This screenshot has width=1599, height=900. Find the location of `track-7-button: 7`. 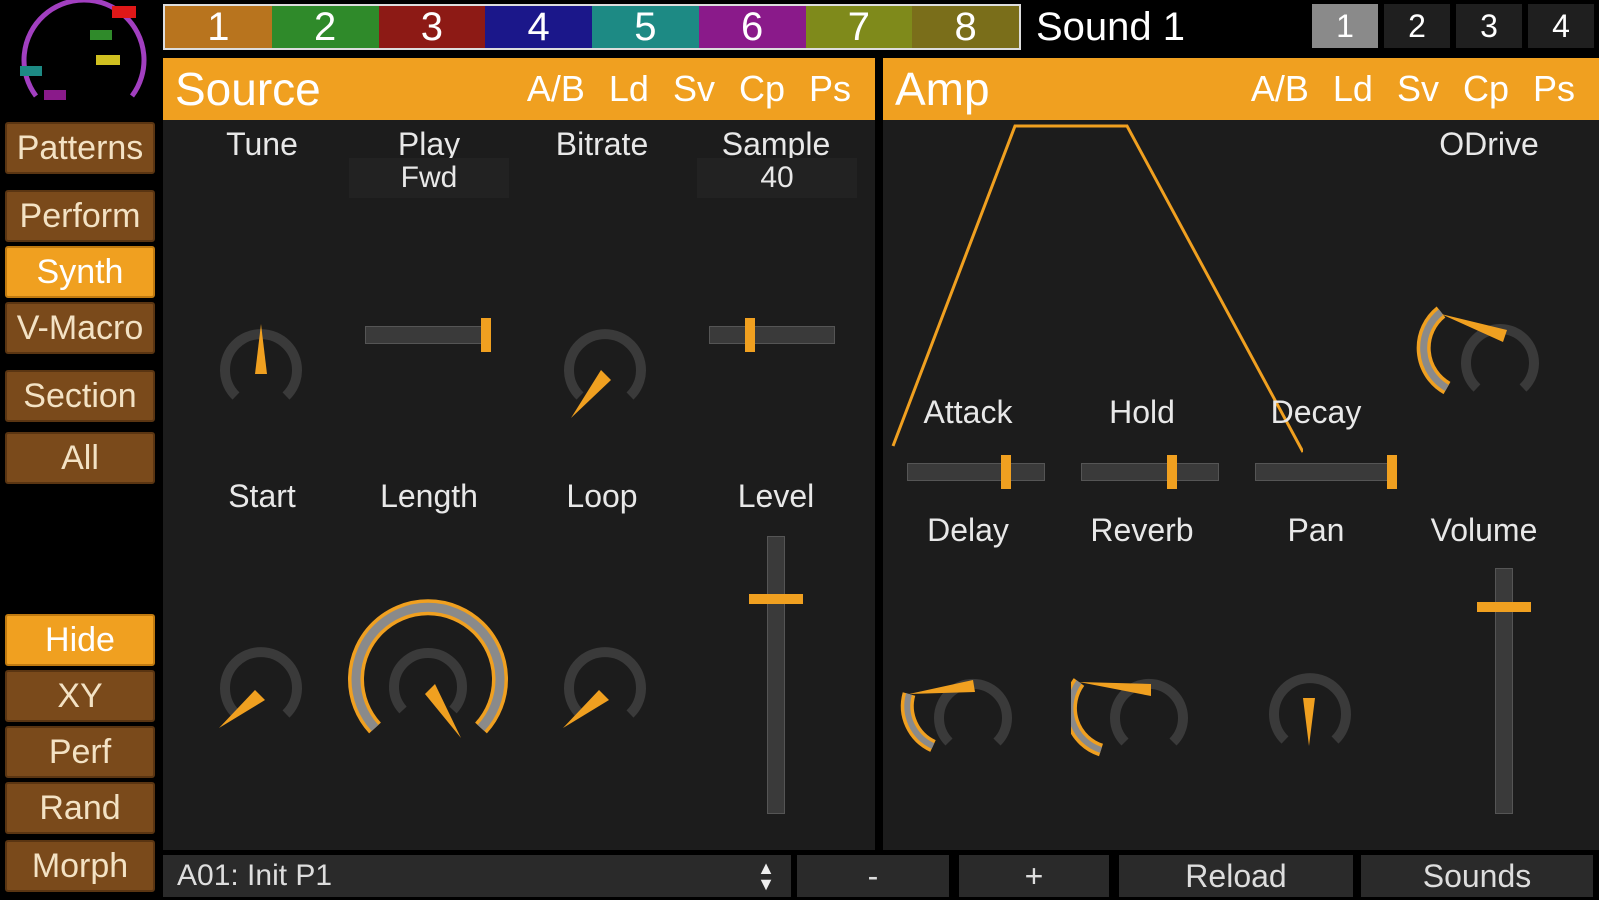

track-7-button: 7 is located at coordinates (859, 27).